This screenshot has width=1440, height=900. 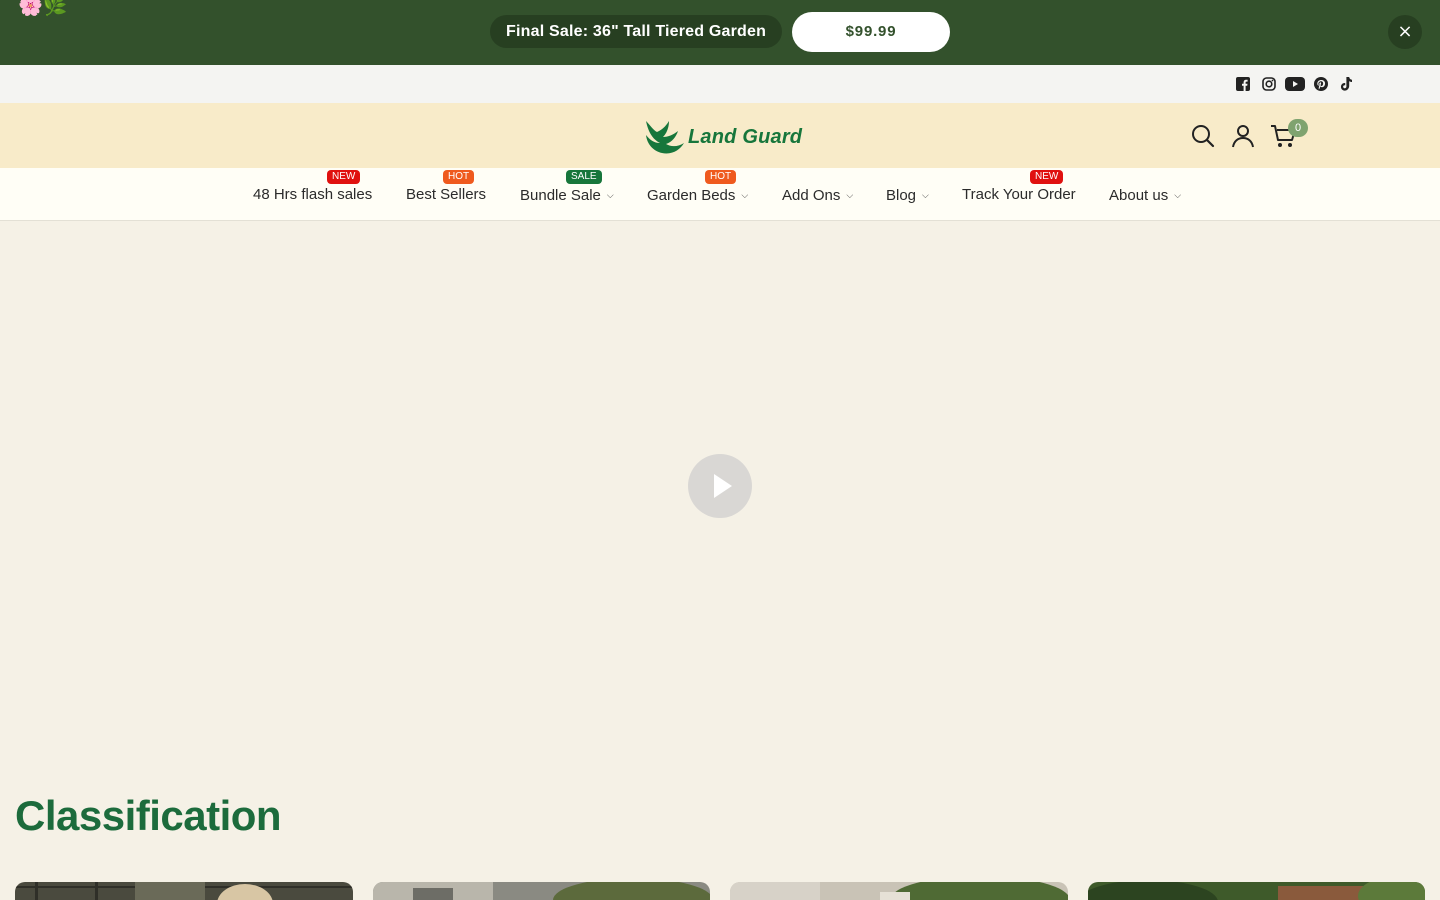 I want to click on nav-item-blog: Blog ⌵, so click(x=907, y=195).